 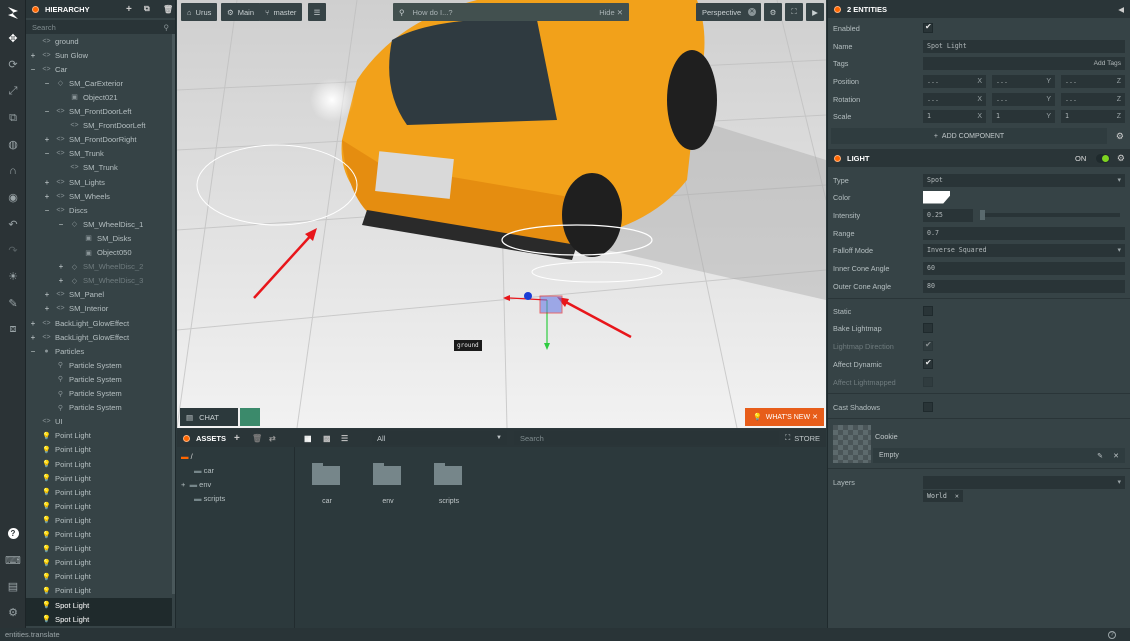 I want to click on cookie-asset-field: Empty ✎ ✕, so click(x=999, y=455).